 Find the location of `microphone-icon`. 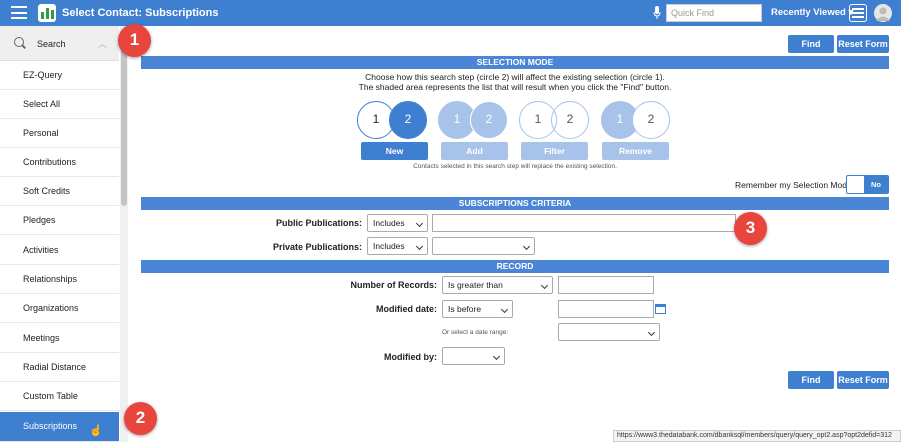

microphone-icon is located at coordinates (657, 12).